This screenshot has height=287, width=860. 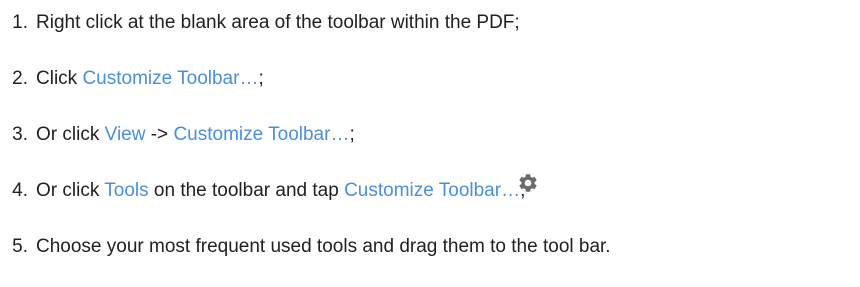 What do you see at coordinates (159, 134) in the screenshot?
I see `step-text: ->` at bounding box center [159, 134].